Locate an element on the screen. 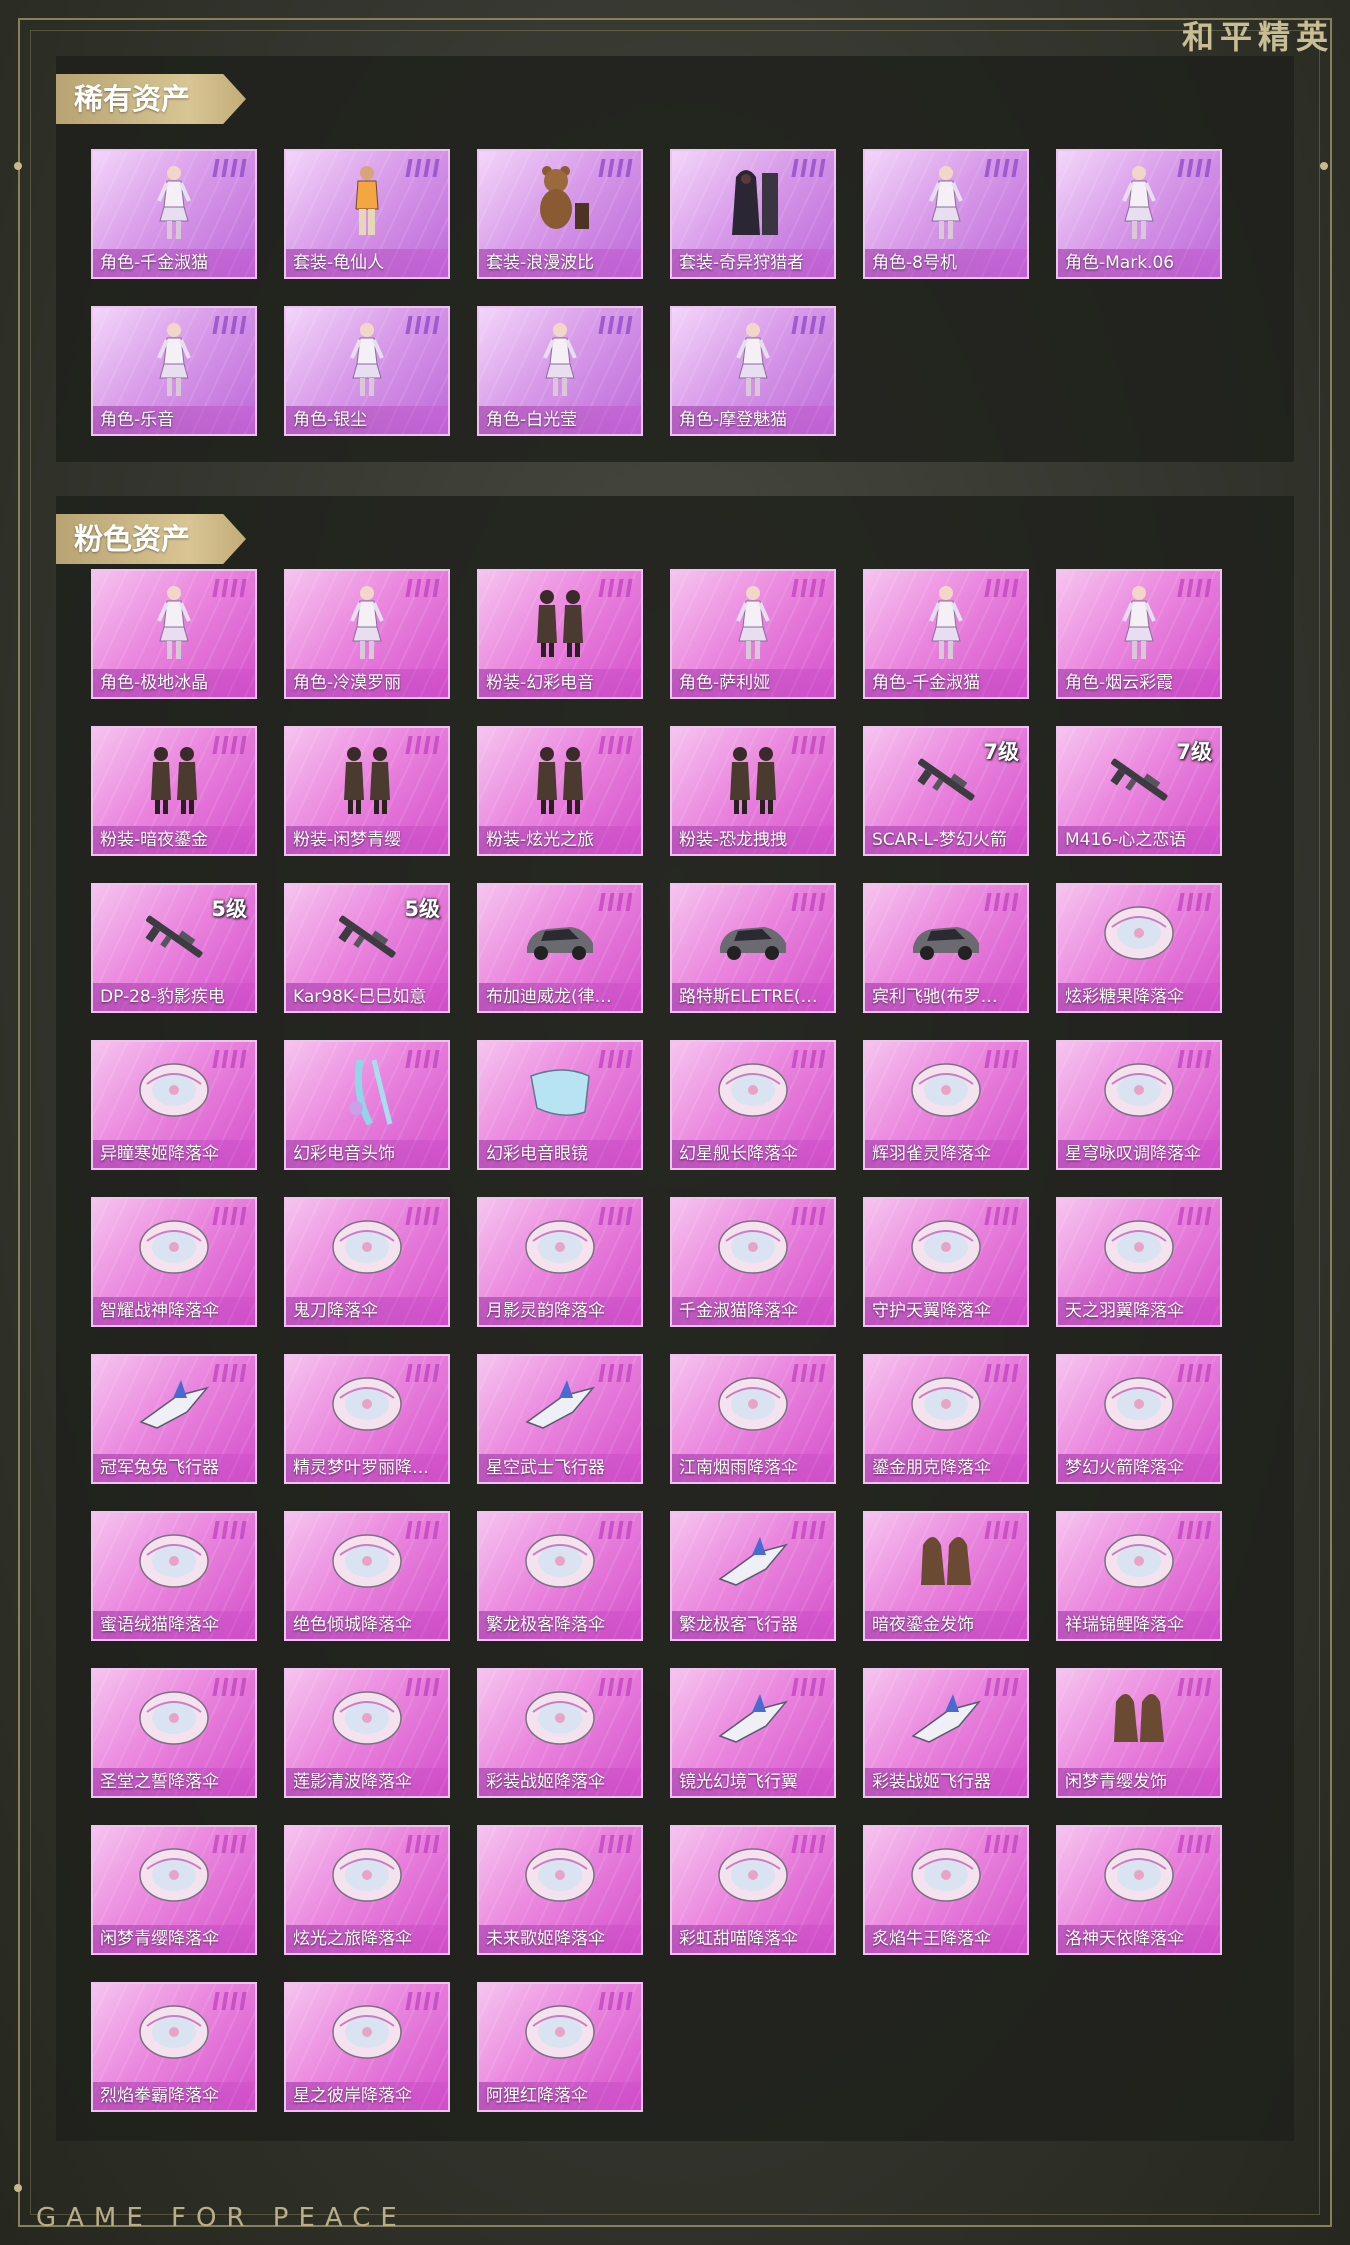  asset-card: 辉羽雀灵降落伞 is located at coordinates (946, 1105).